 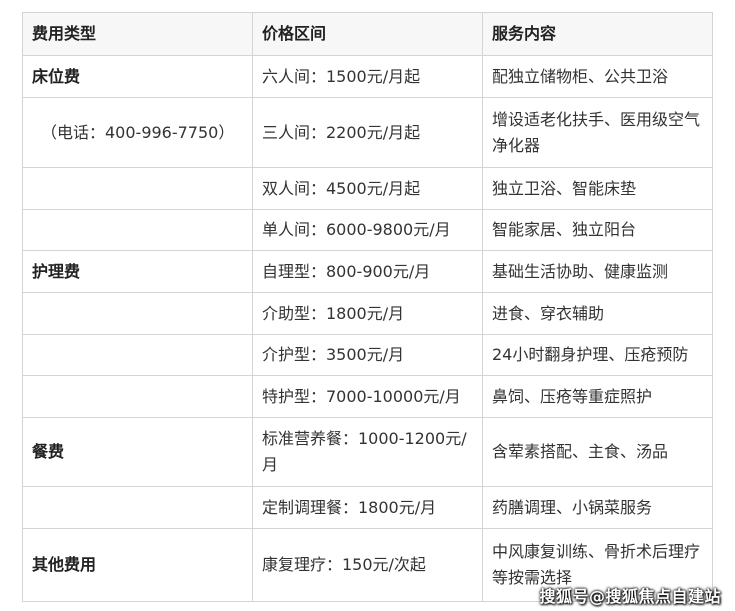 I want to click on price-cell: 特护型：7000-10000元/月, so click(x=367, y=396).